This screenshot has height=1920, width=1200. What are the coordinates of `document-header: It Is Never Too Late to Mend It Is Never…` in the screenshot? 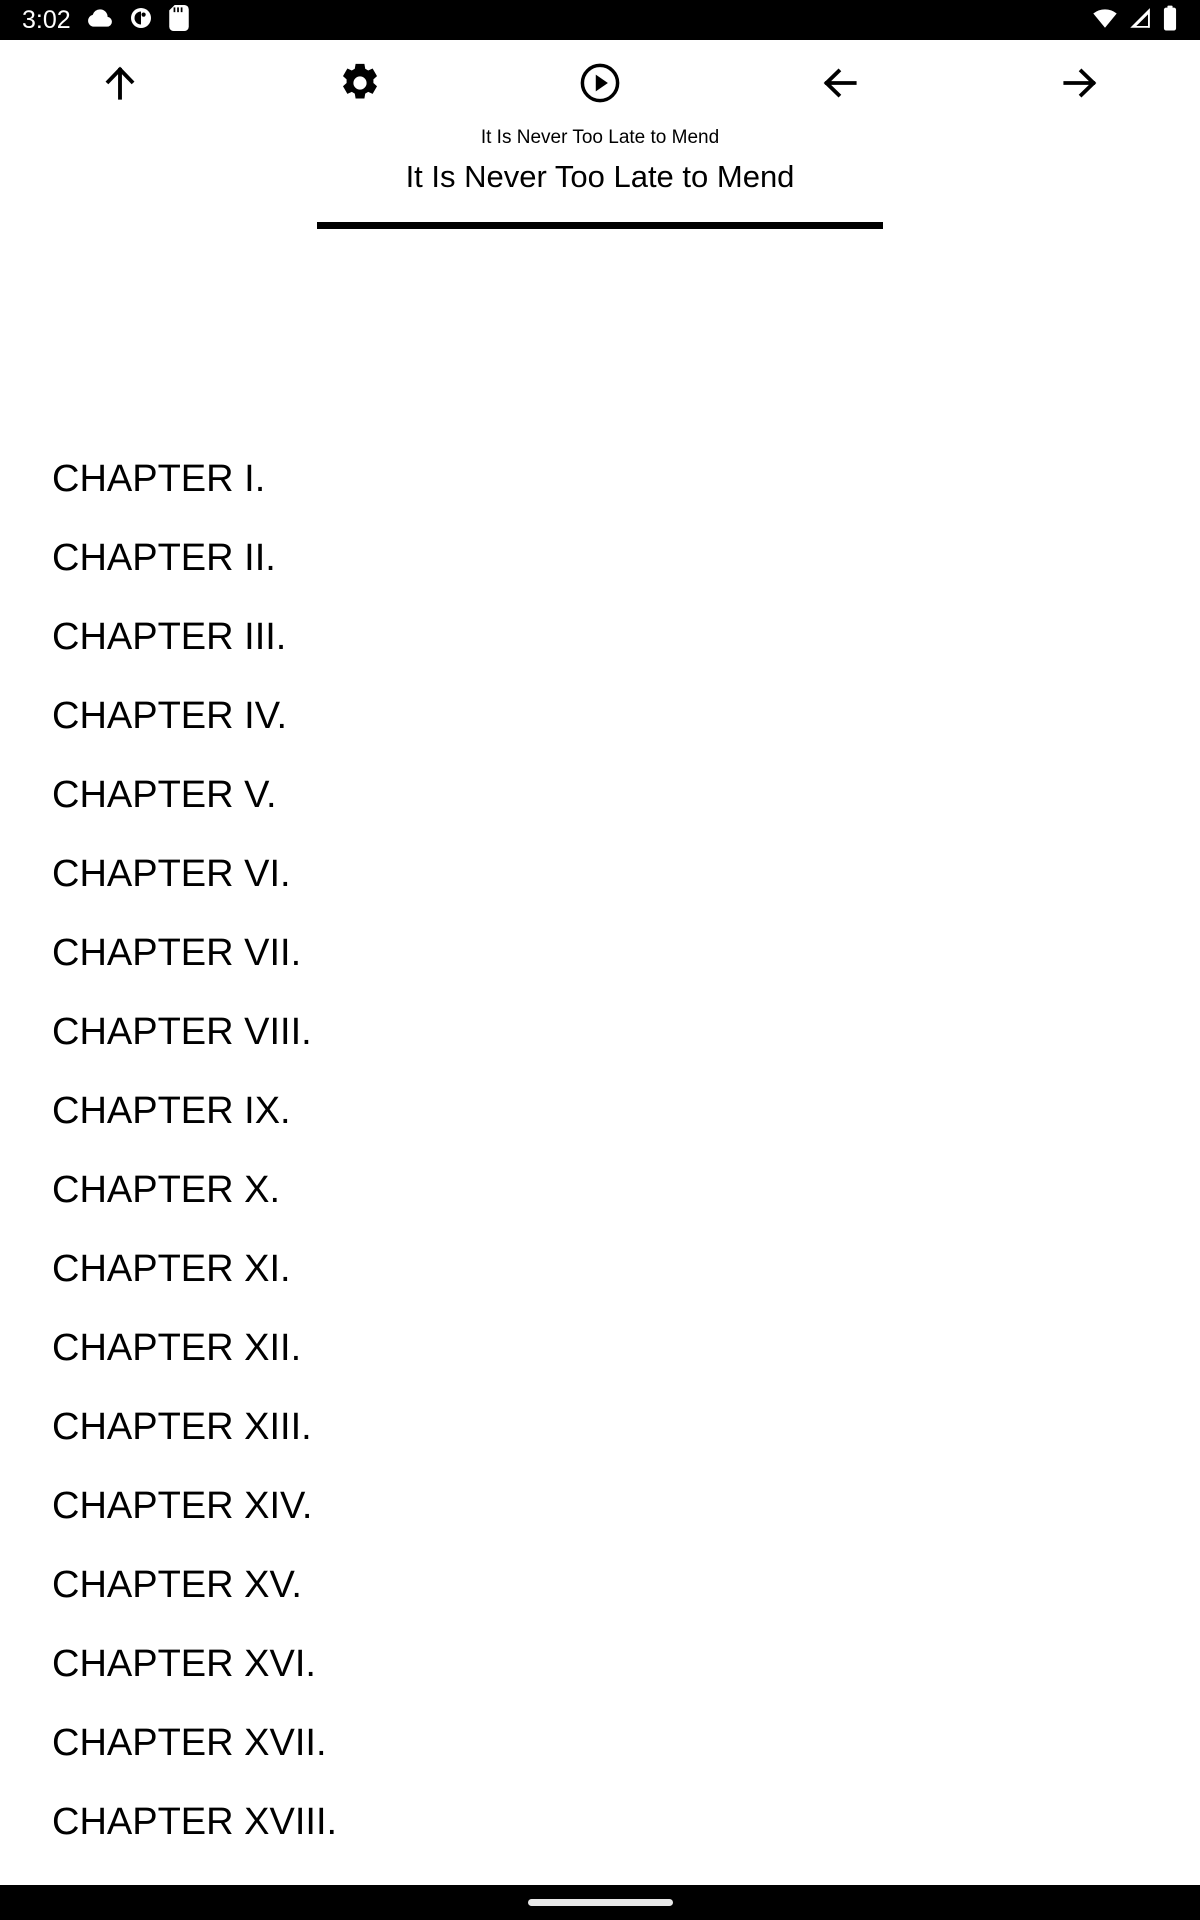 It's located at (600, 167).